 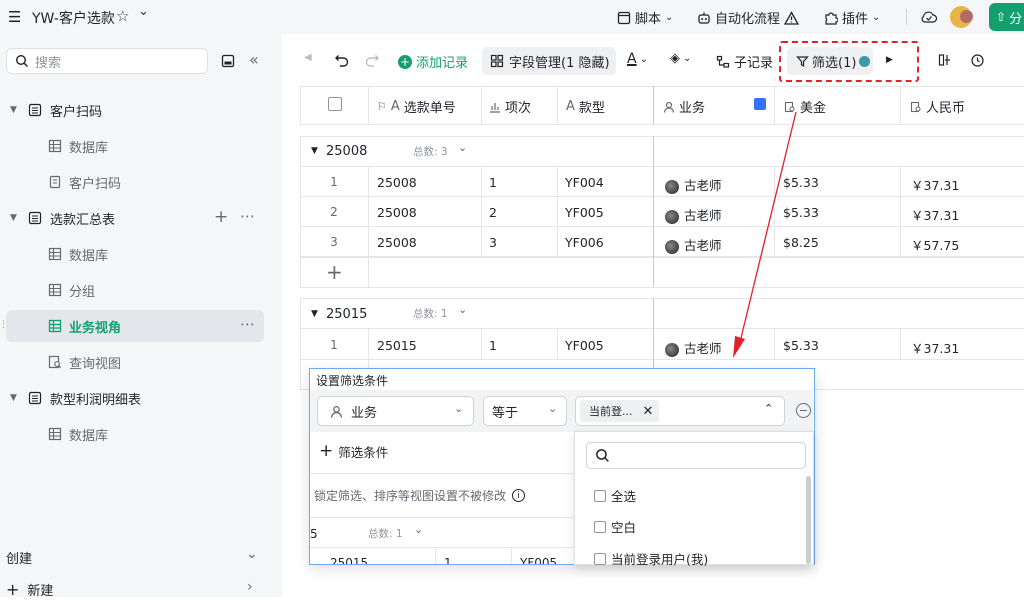 I want to click on cell-item: 3, so click(x=493, y=242).